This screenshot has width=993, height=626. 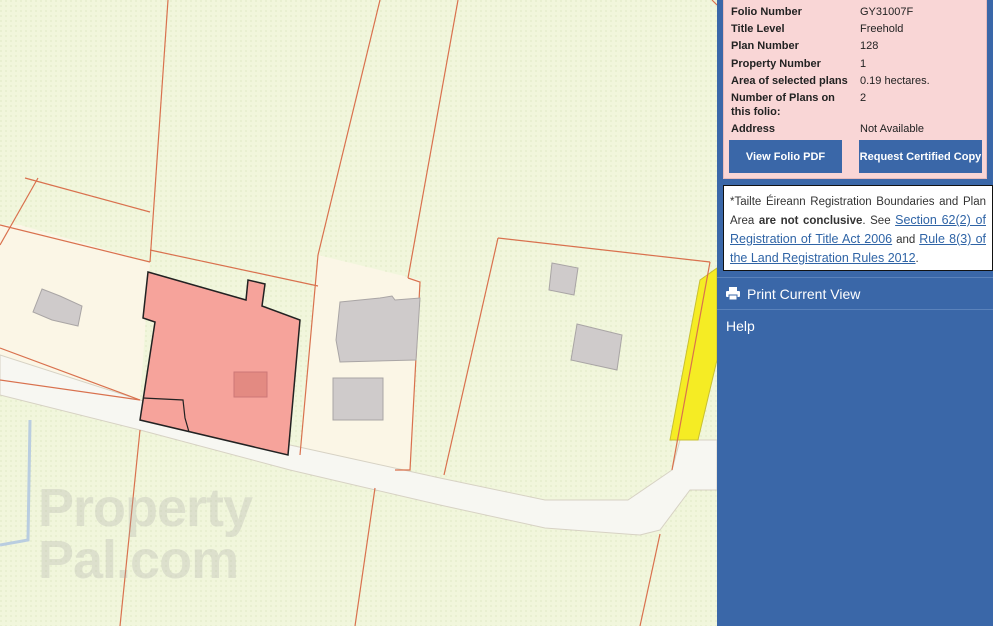 What do you see at coordinates (360, 362) in the screenshot?
I see `plot-center` at bounding box center [360, 362].